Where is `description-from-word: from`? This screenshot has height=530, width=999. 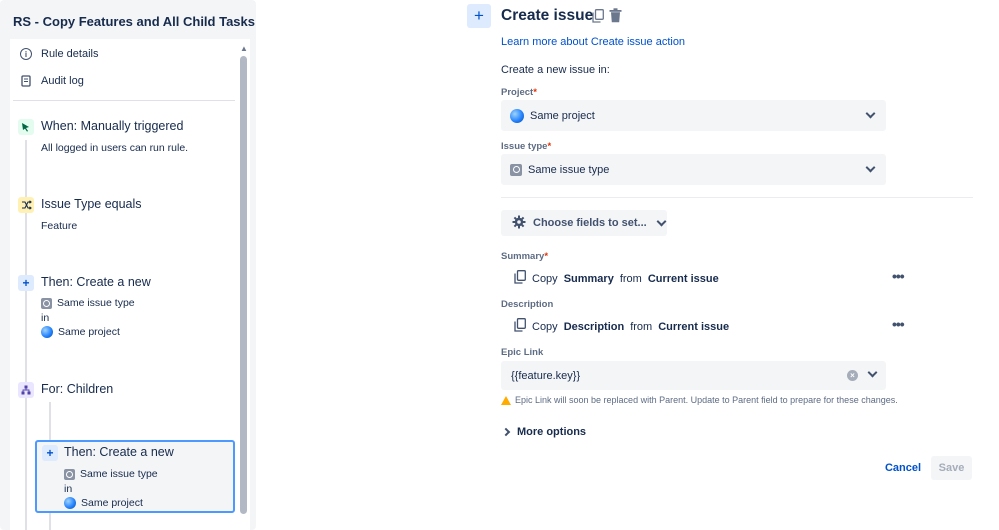 description-from-word: from is located at coordinates (641, 326).